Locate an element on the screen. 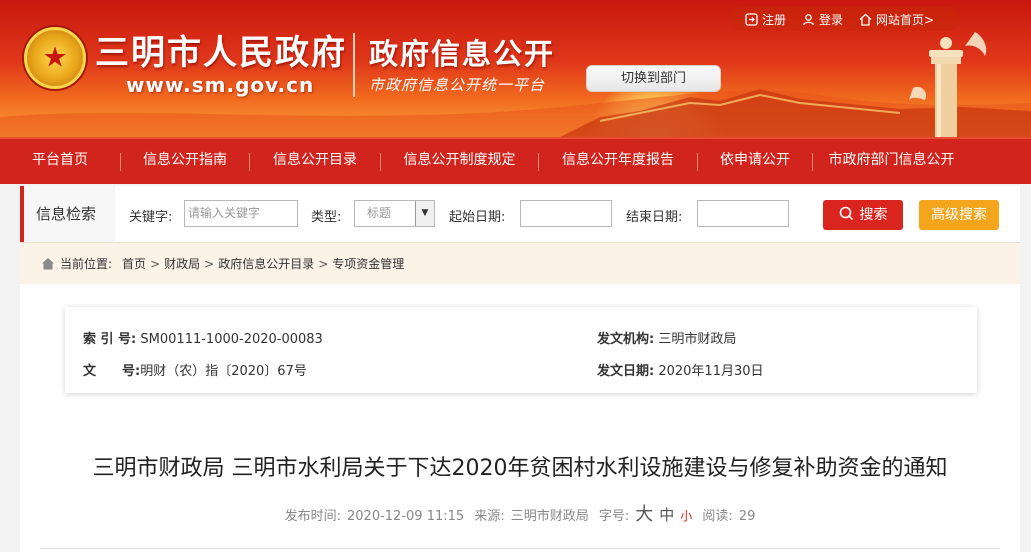 The image size is (1031, 552). issue-date: 发文日期: 2020年11月30日 is located at coordinates (680, 369).